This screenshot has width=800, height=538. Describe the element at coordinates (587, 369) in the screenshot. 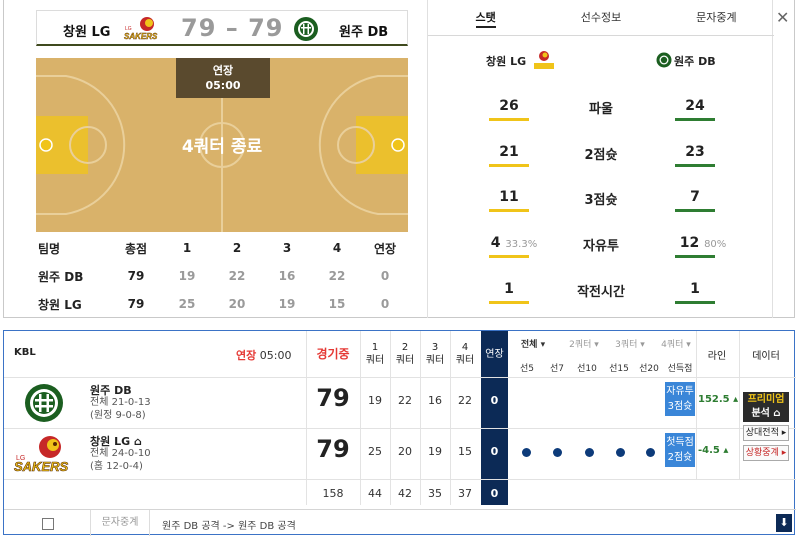

I see `sub-header-first10: 선10` at that location.